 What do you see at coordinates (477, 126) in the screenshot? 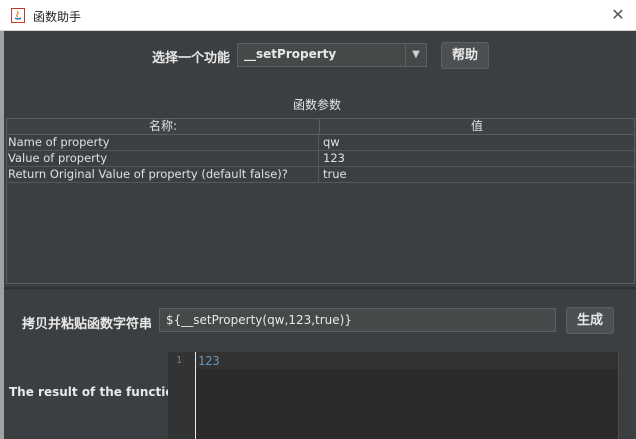
I see `column-header-value: 值` at bounding box center [477, 126].